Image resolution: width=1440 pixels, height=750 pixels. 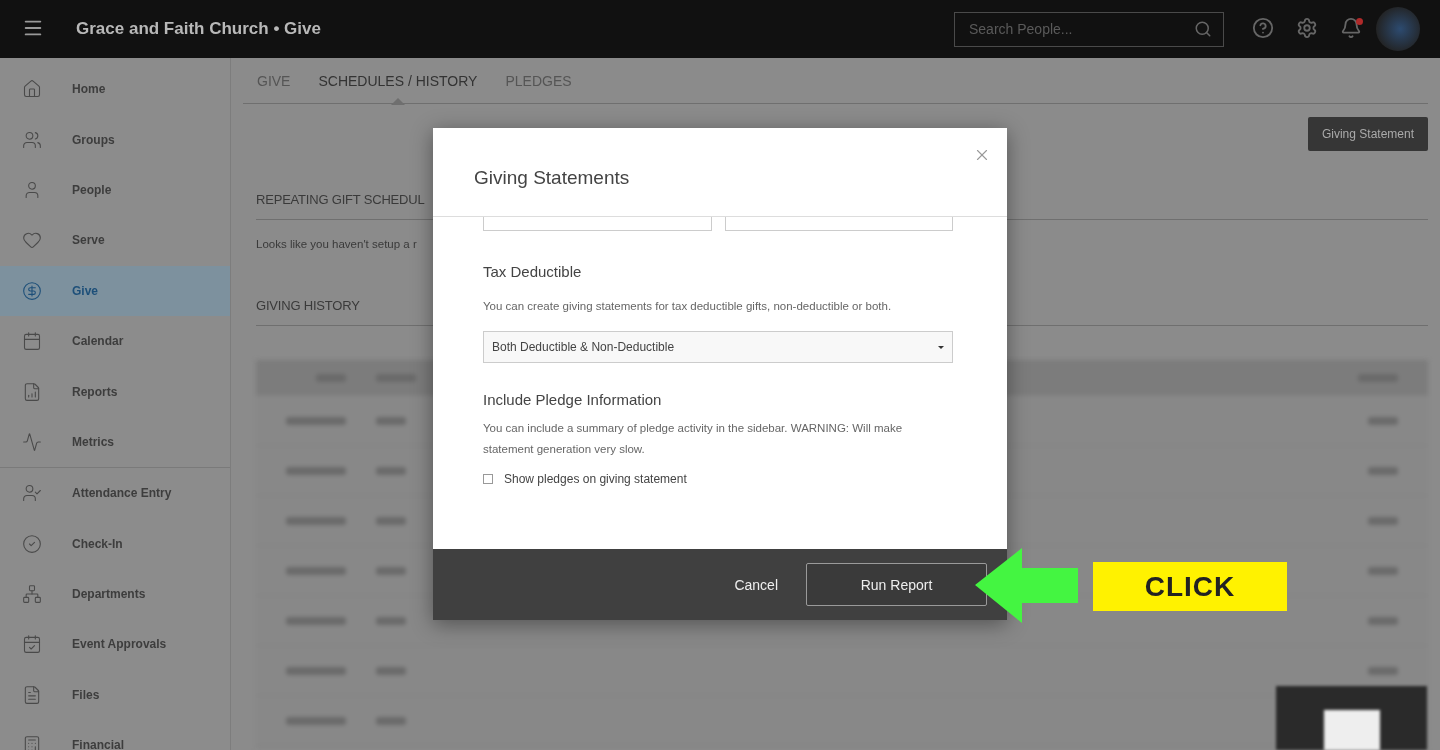 I want to click on document-icon, so click(x=32, y=694).